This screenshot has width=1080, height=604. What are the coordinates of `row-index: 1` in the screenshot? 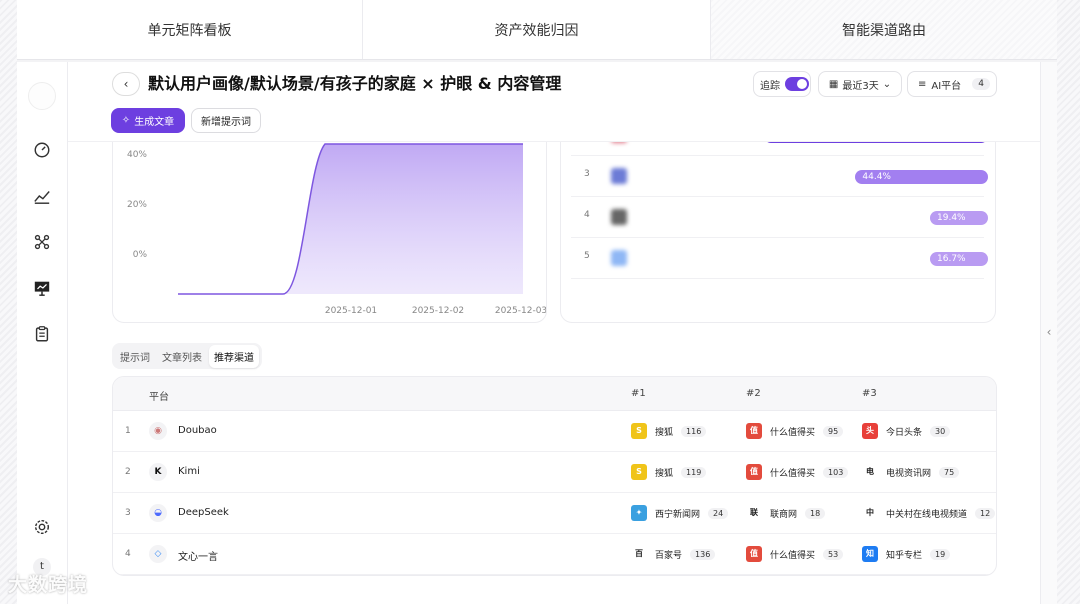 It's located at (128, 431).